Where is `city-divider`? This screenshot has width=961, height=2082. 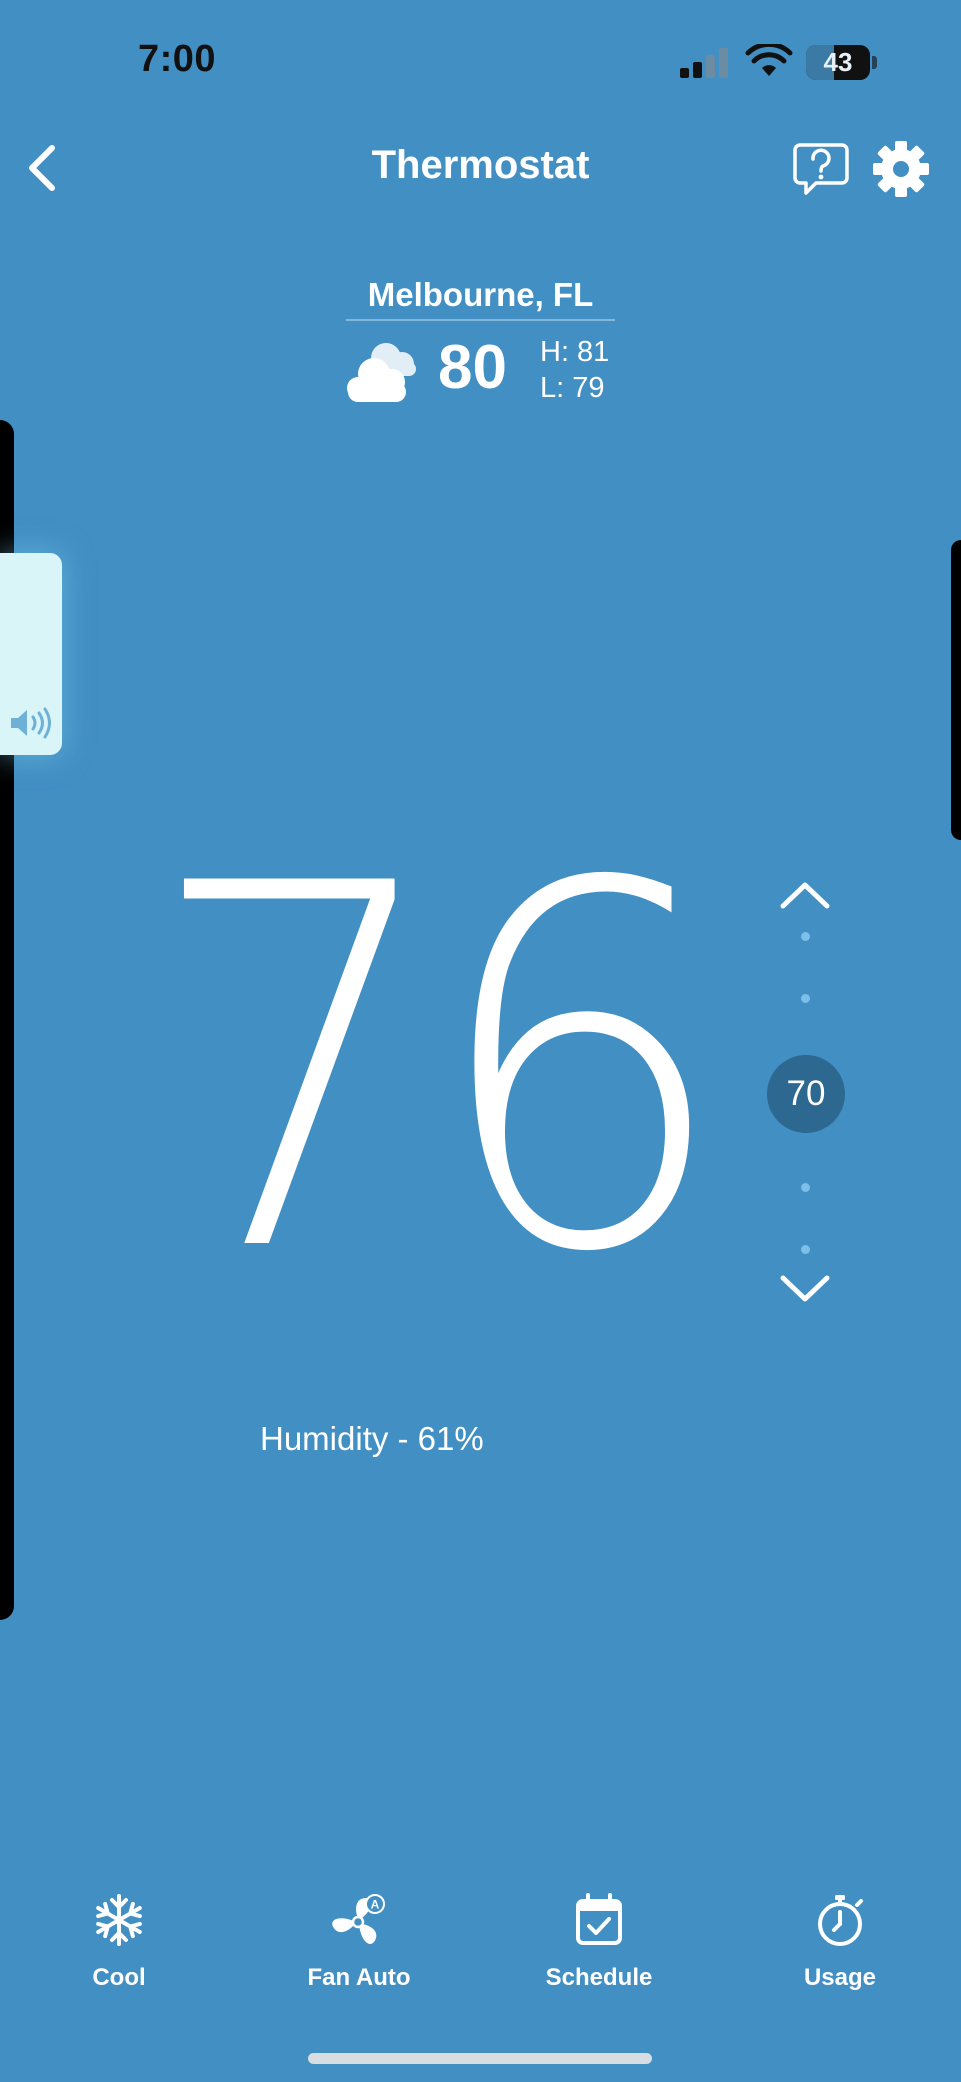 city-divider is located at coordinates (480, 320).